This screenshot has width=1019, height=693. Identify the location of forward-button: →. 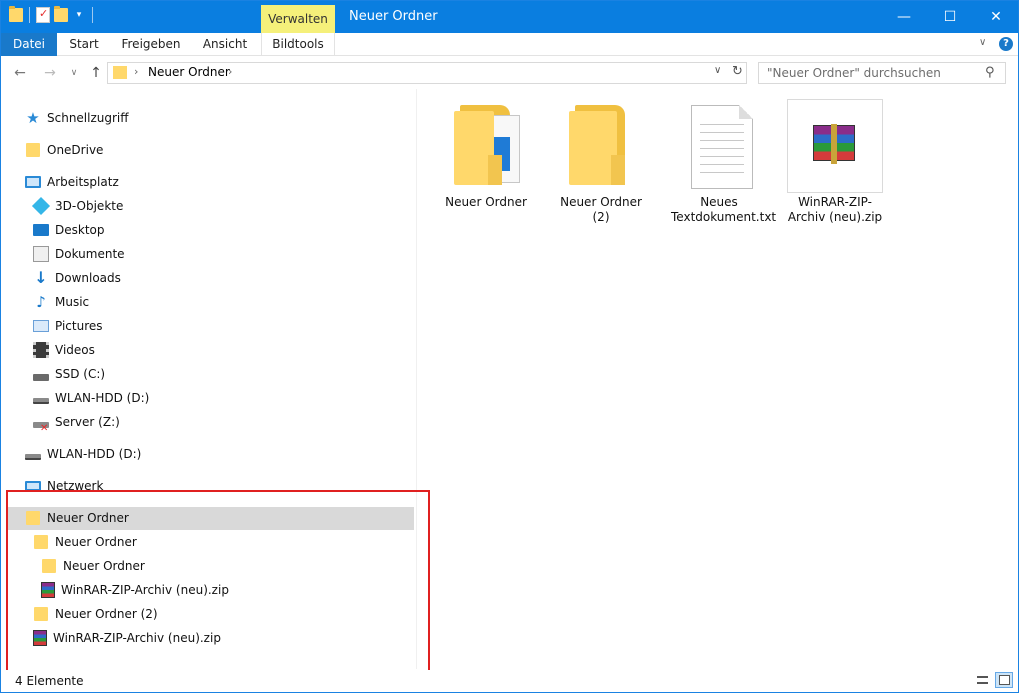
(50, 73).